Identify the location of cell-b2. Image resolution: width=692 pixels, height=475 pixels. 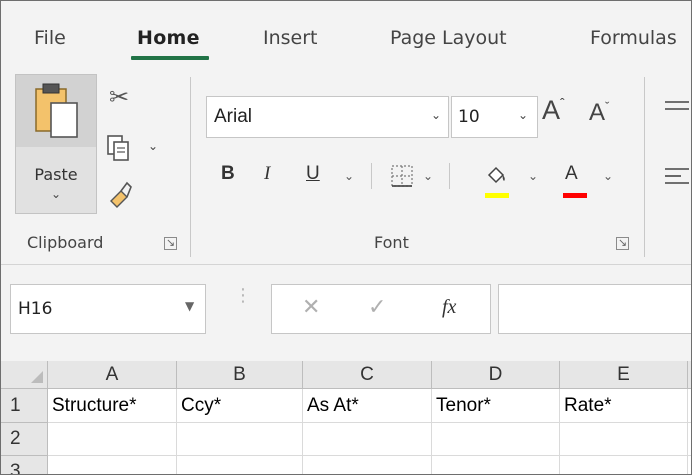
(240, 439).